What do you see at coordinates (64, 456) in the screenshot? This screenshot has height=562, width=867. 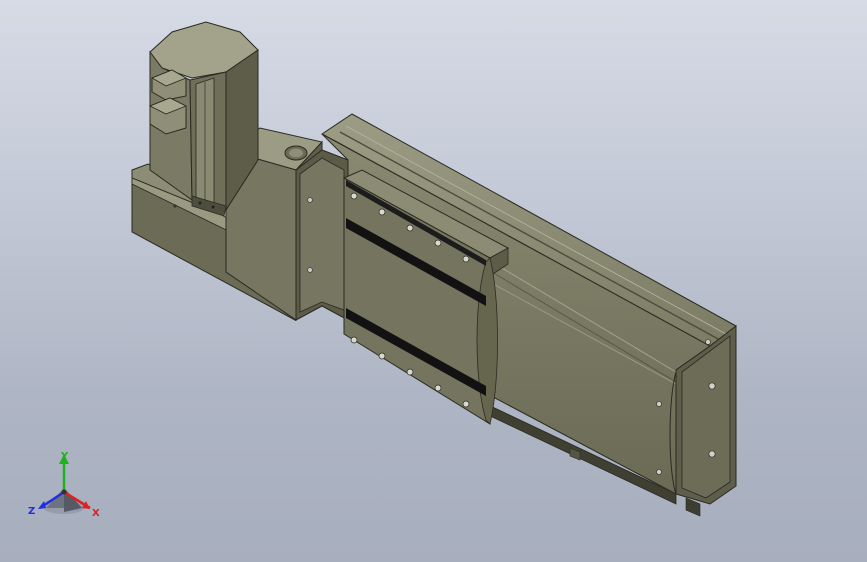 I see `y-axis-label: Y` at bounding box center [64, 456].